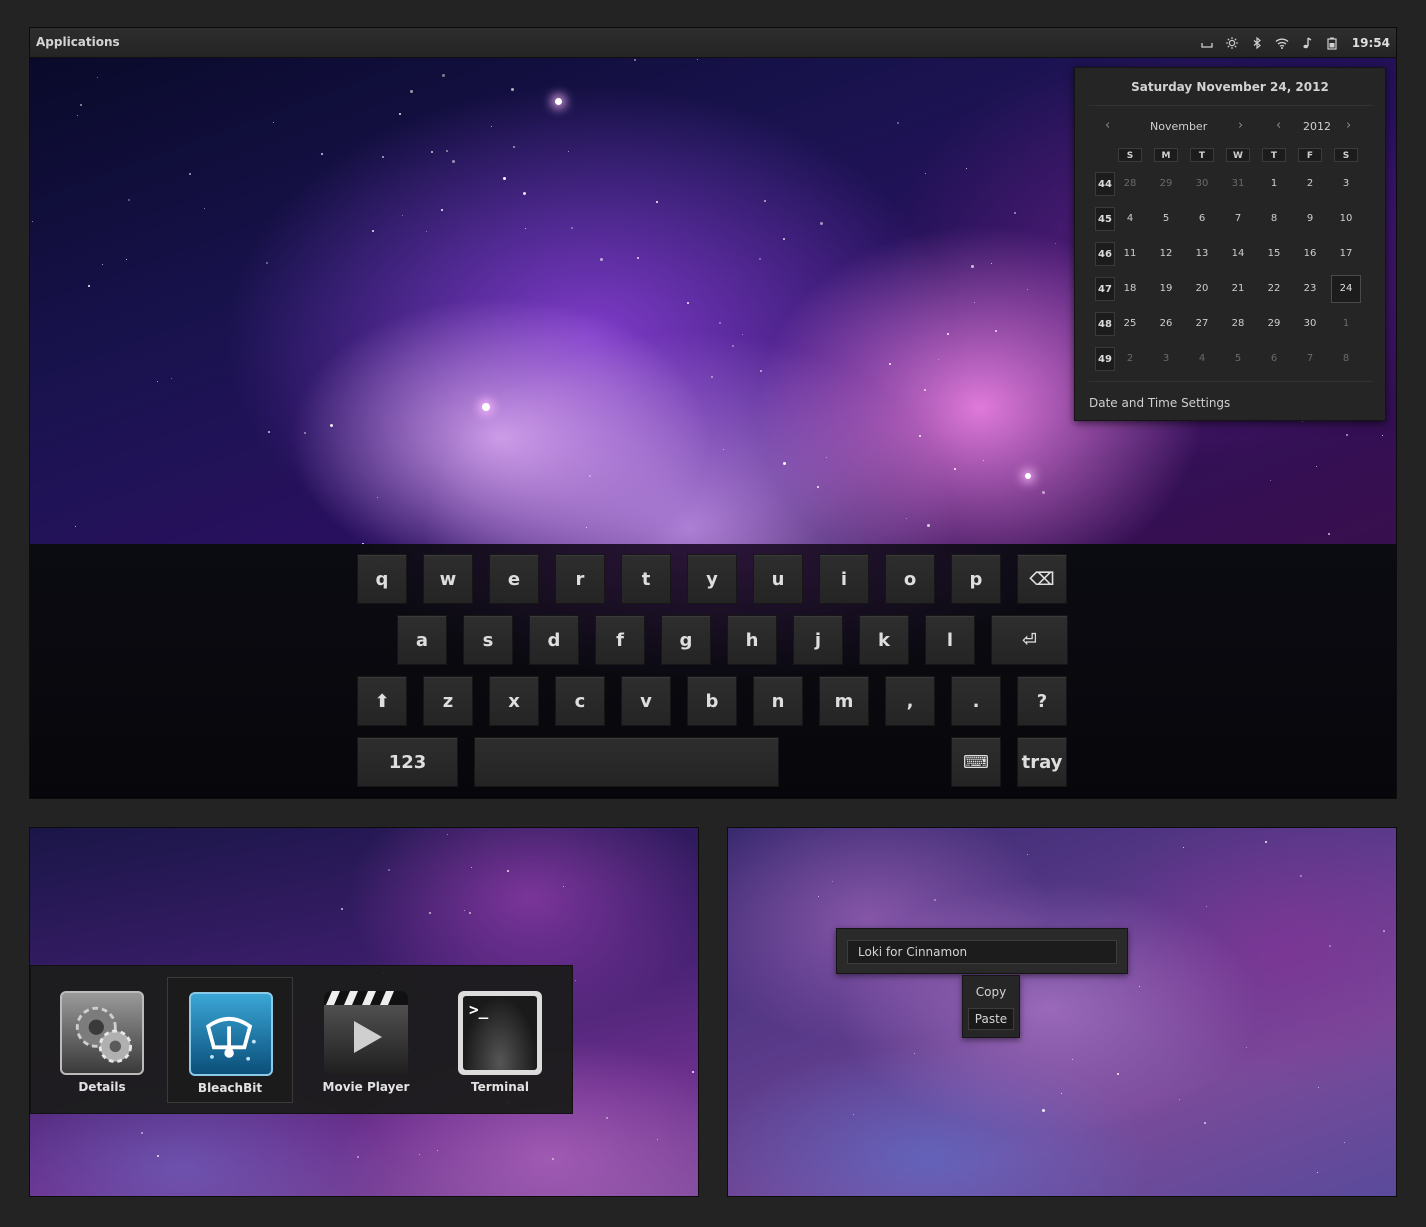  Describe the element at coordinates (1166, 289) in the screenshot. I see `calendar-day: 19` at that location.